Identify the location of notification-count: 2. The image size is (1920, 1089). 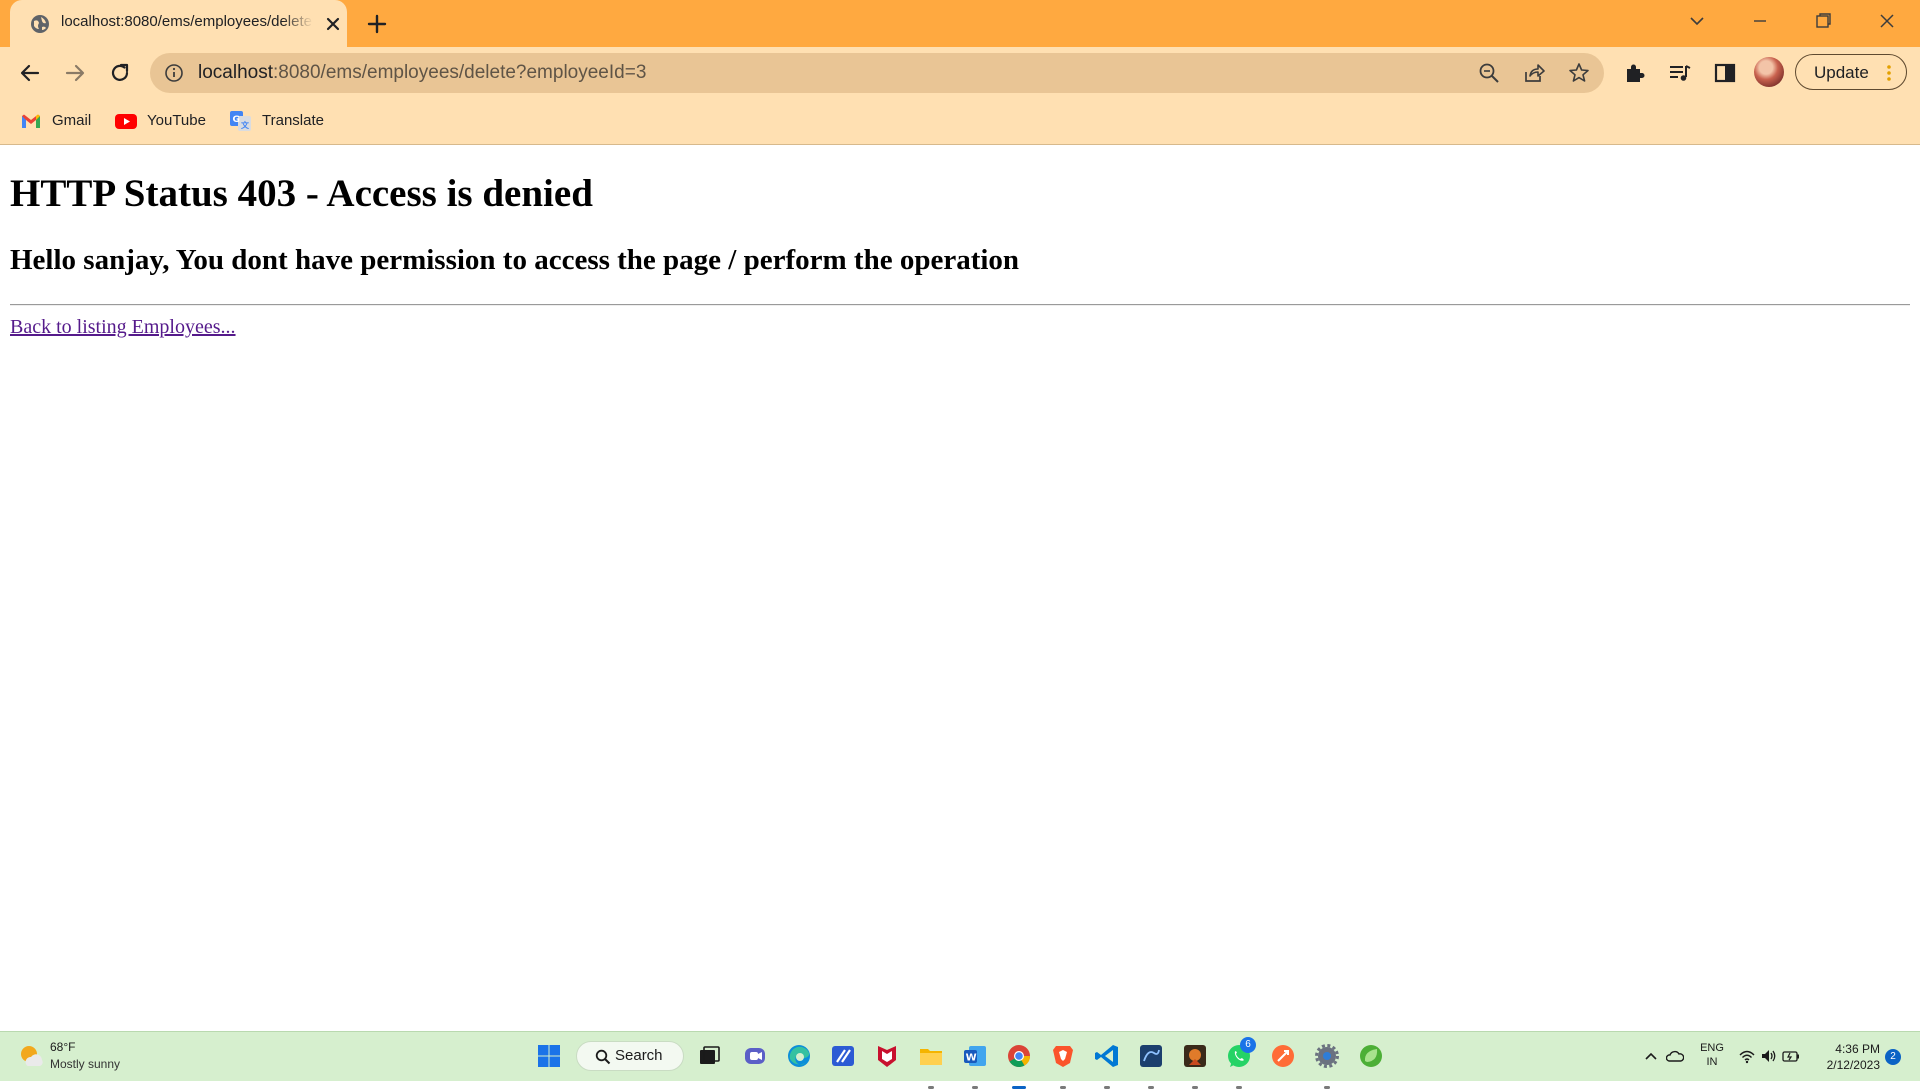
(1893, 1057).